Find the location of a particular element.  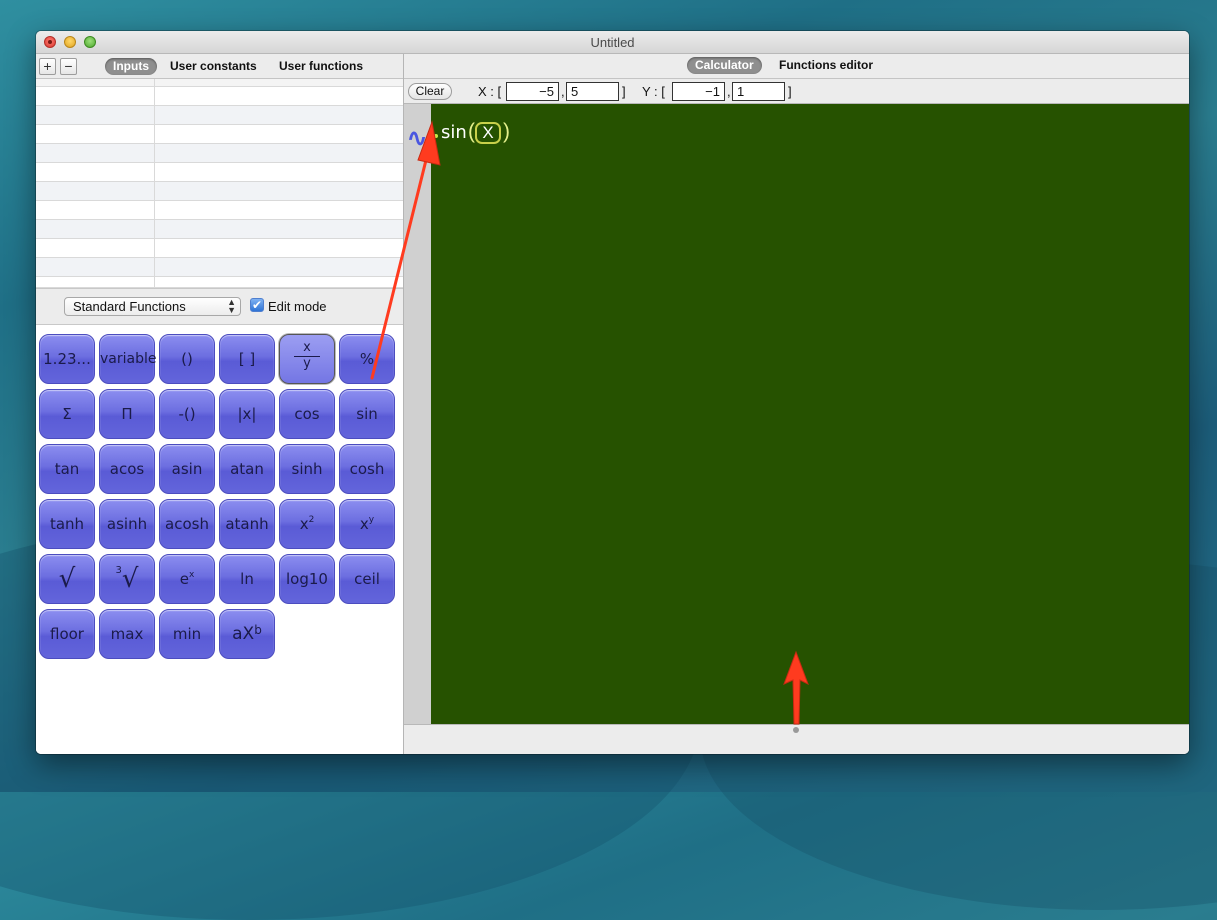

key-ax-power: aXb is located at coordinates (247, 634).